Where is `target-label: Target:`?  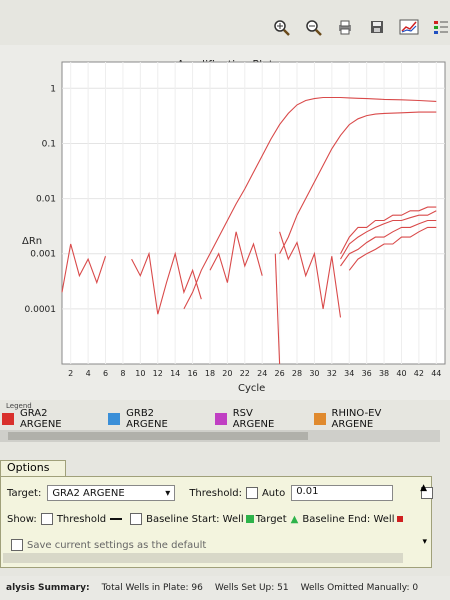
target-label: Target: is located at coordinates (24, 493).